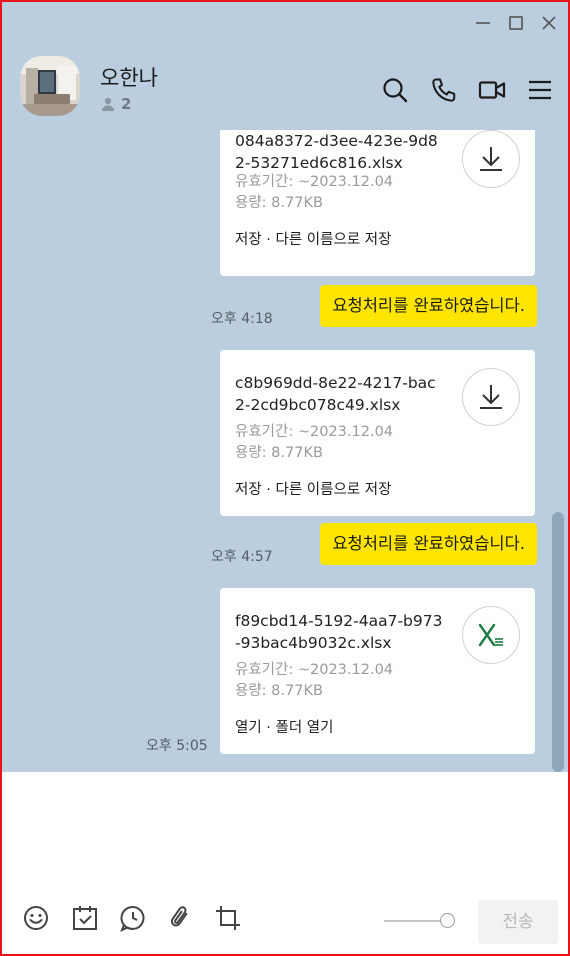  I want to click on message-time: 오후 4:57, so click(242, 557).